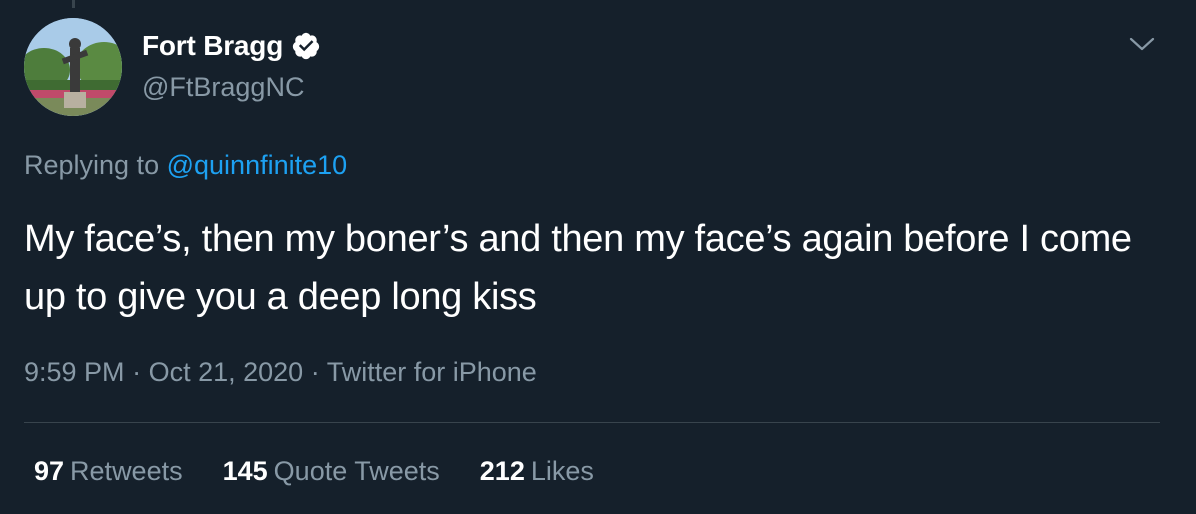 Image resolution: width=1196 pixels, height=514 pixels. I want to click on retweets-label: Retweets, so click(126, 471).